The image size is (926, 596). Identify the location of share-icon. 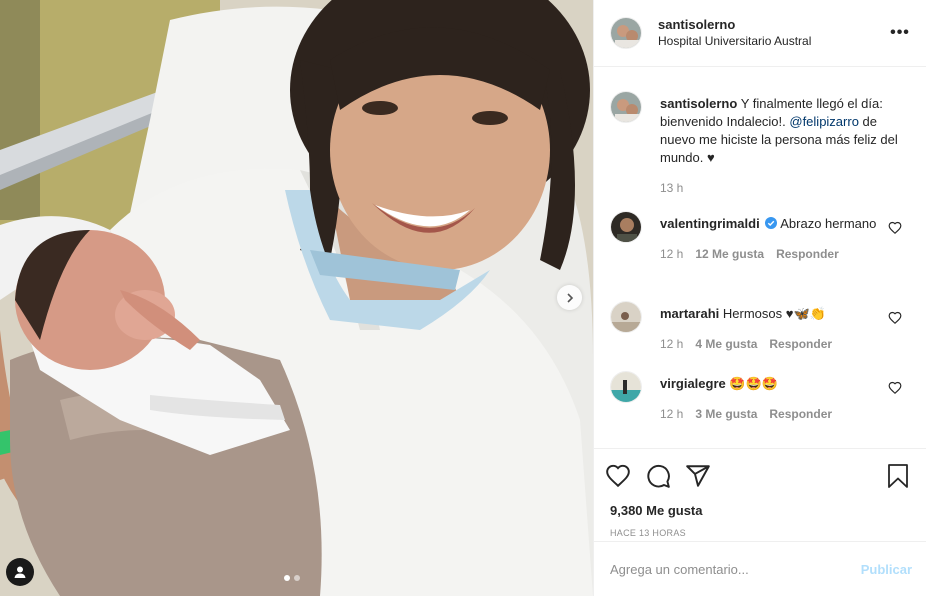
(698, 476).